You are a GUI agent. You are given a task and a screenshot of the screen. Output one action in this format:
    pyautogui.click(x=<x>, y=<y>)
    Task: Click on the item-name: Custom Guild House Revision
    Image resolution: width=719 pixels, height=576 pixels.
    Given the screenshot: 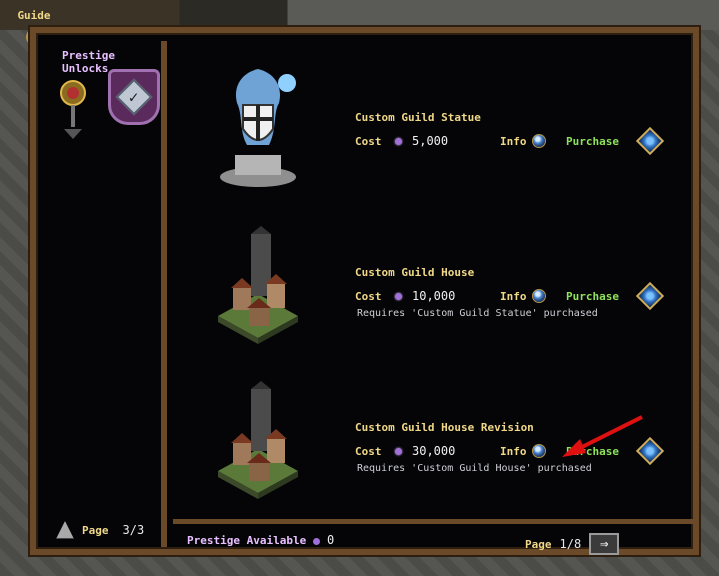 What is the action you would take?
    pyautogui.click(x=444, y=427)
    